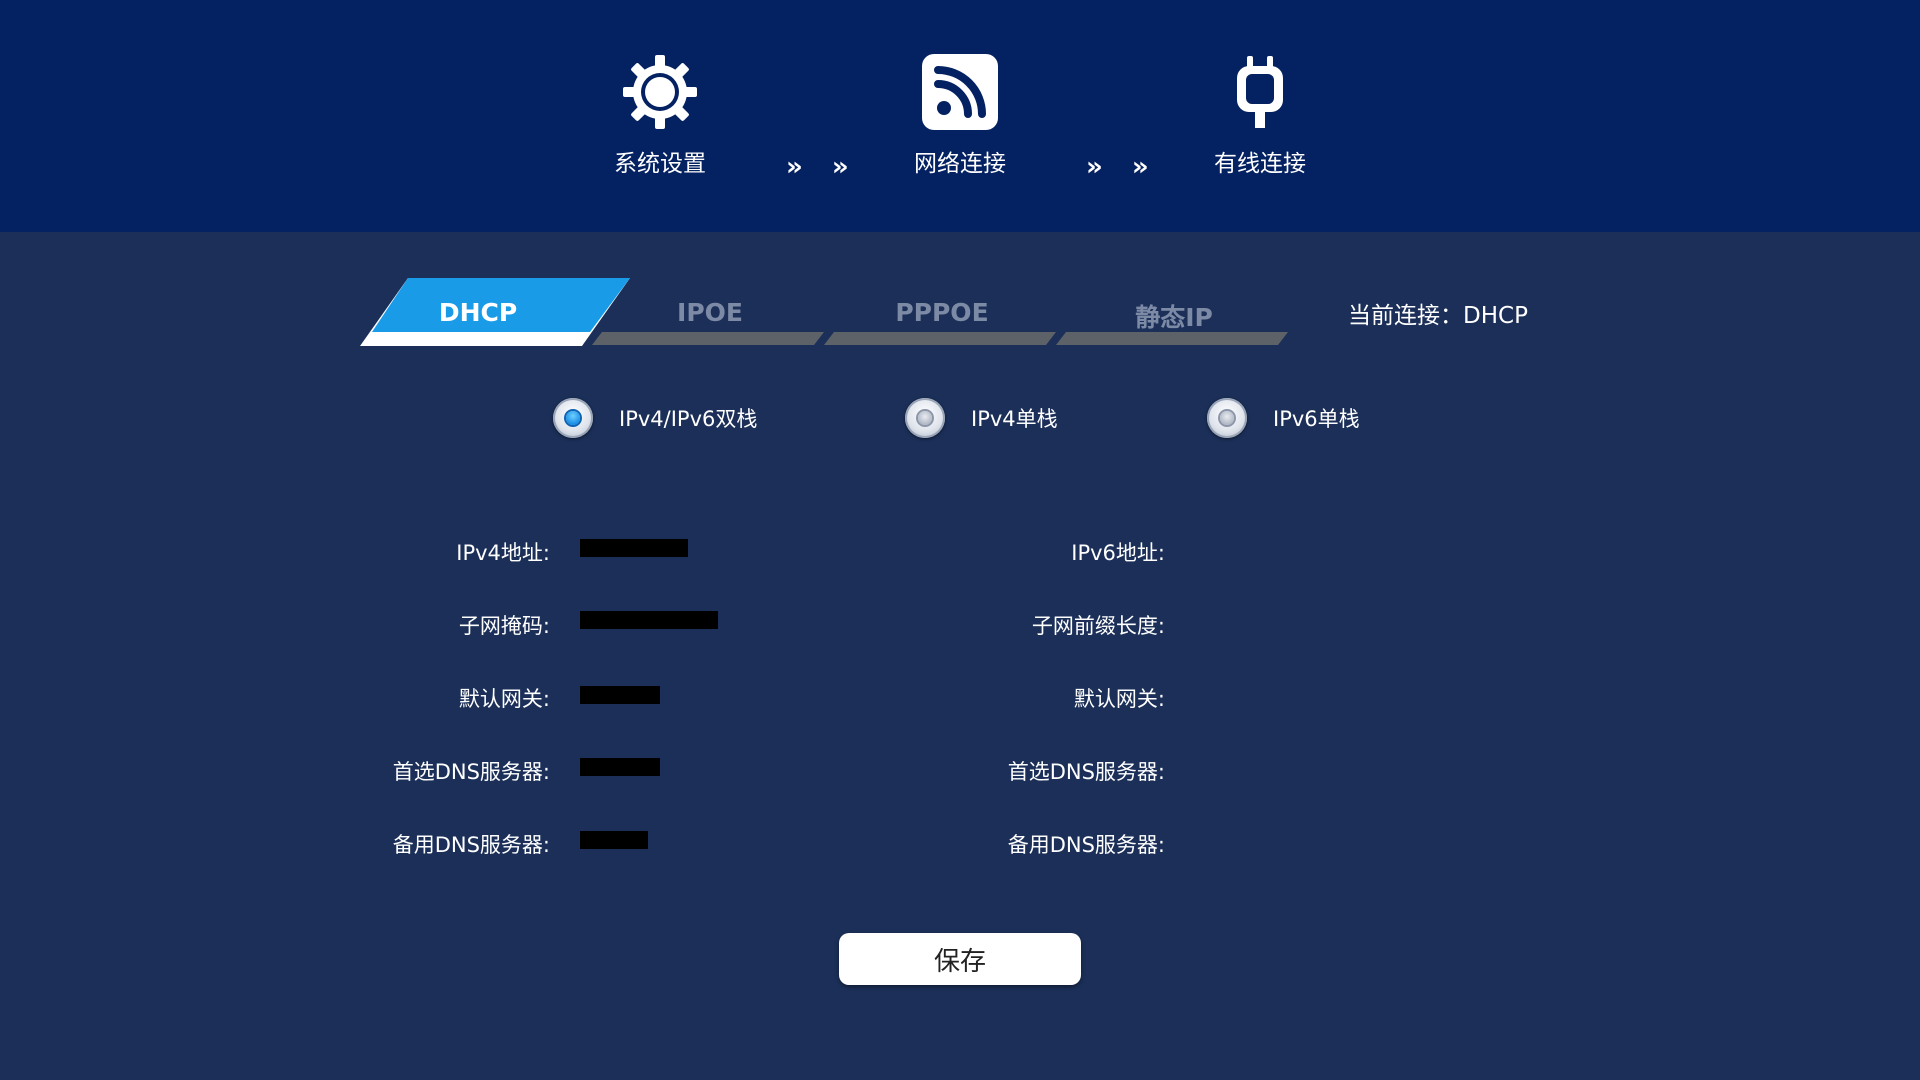 This screenshot has width=1920, height=1080. Describe the element at coordinates (960, 164) in the screenshot. I see `breadcrumb-label: 网络连接` at that location.